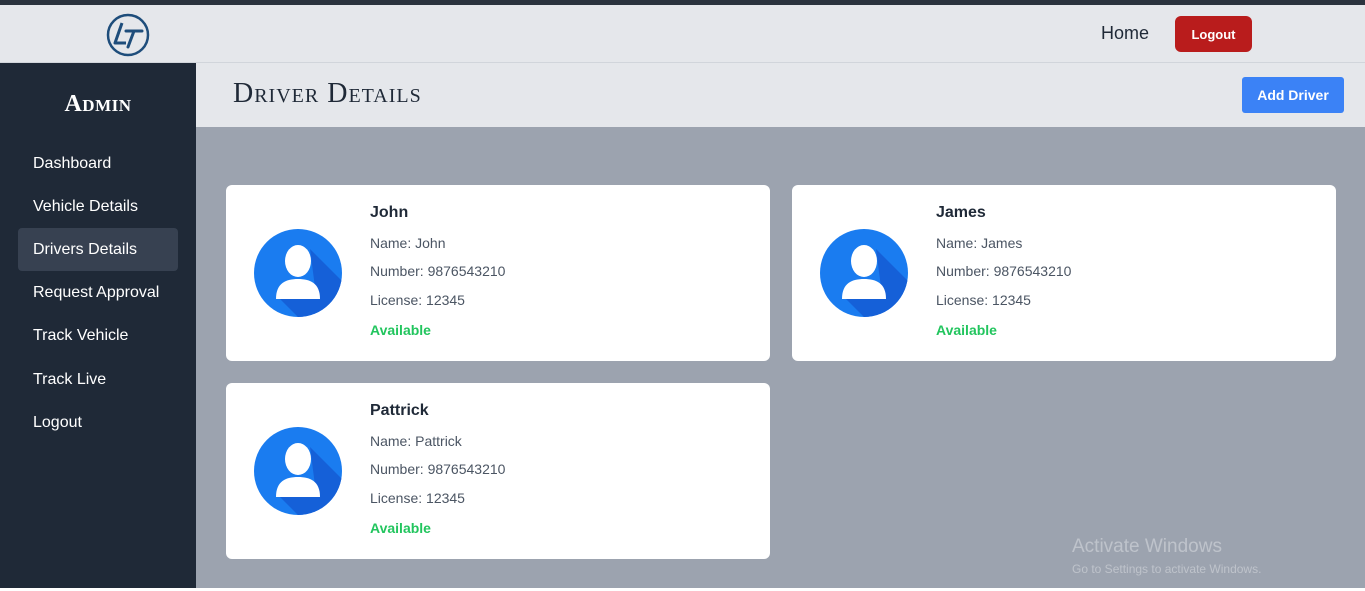 Image resolution: width=1365 pixels, height=591 pixels. I want to click on watermark-title: Activate Windows, so click(1147, 546).